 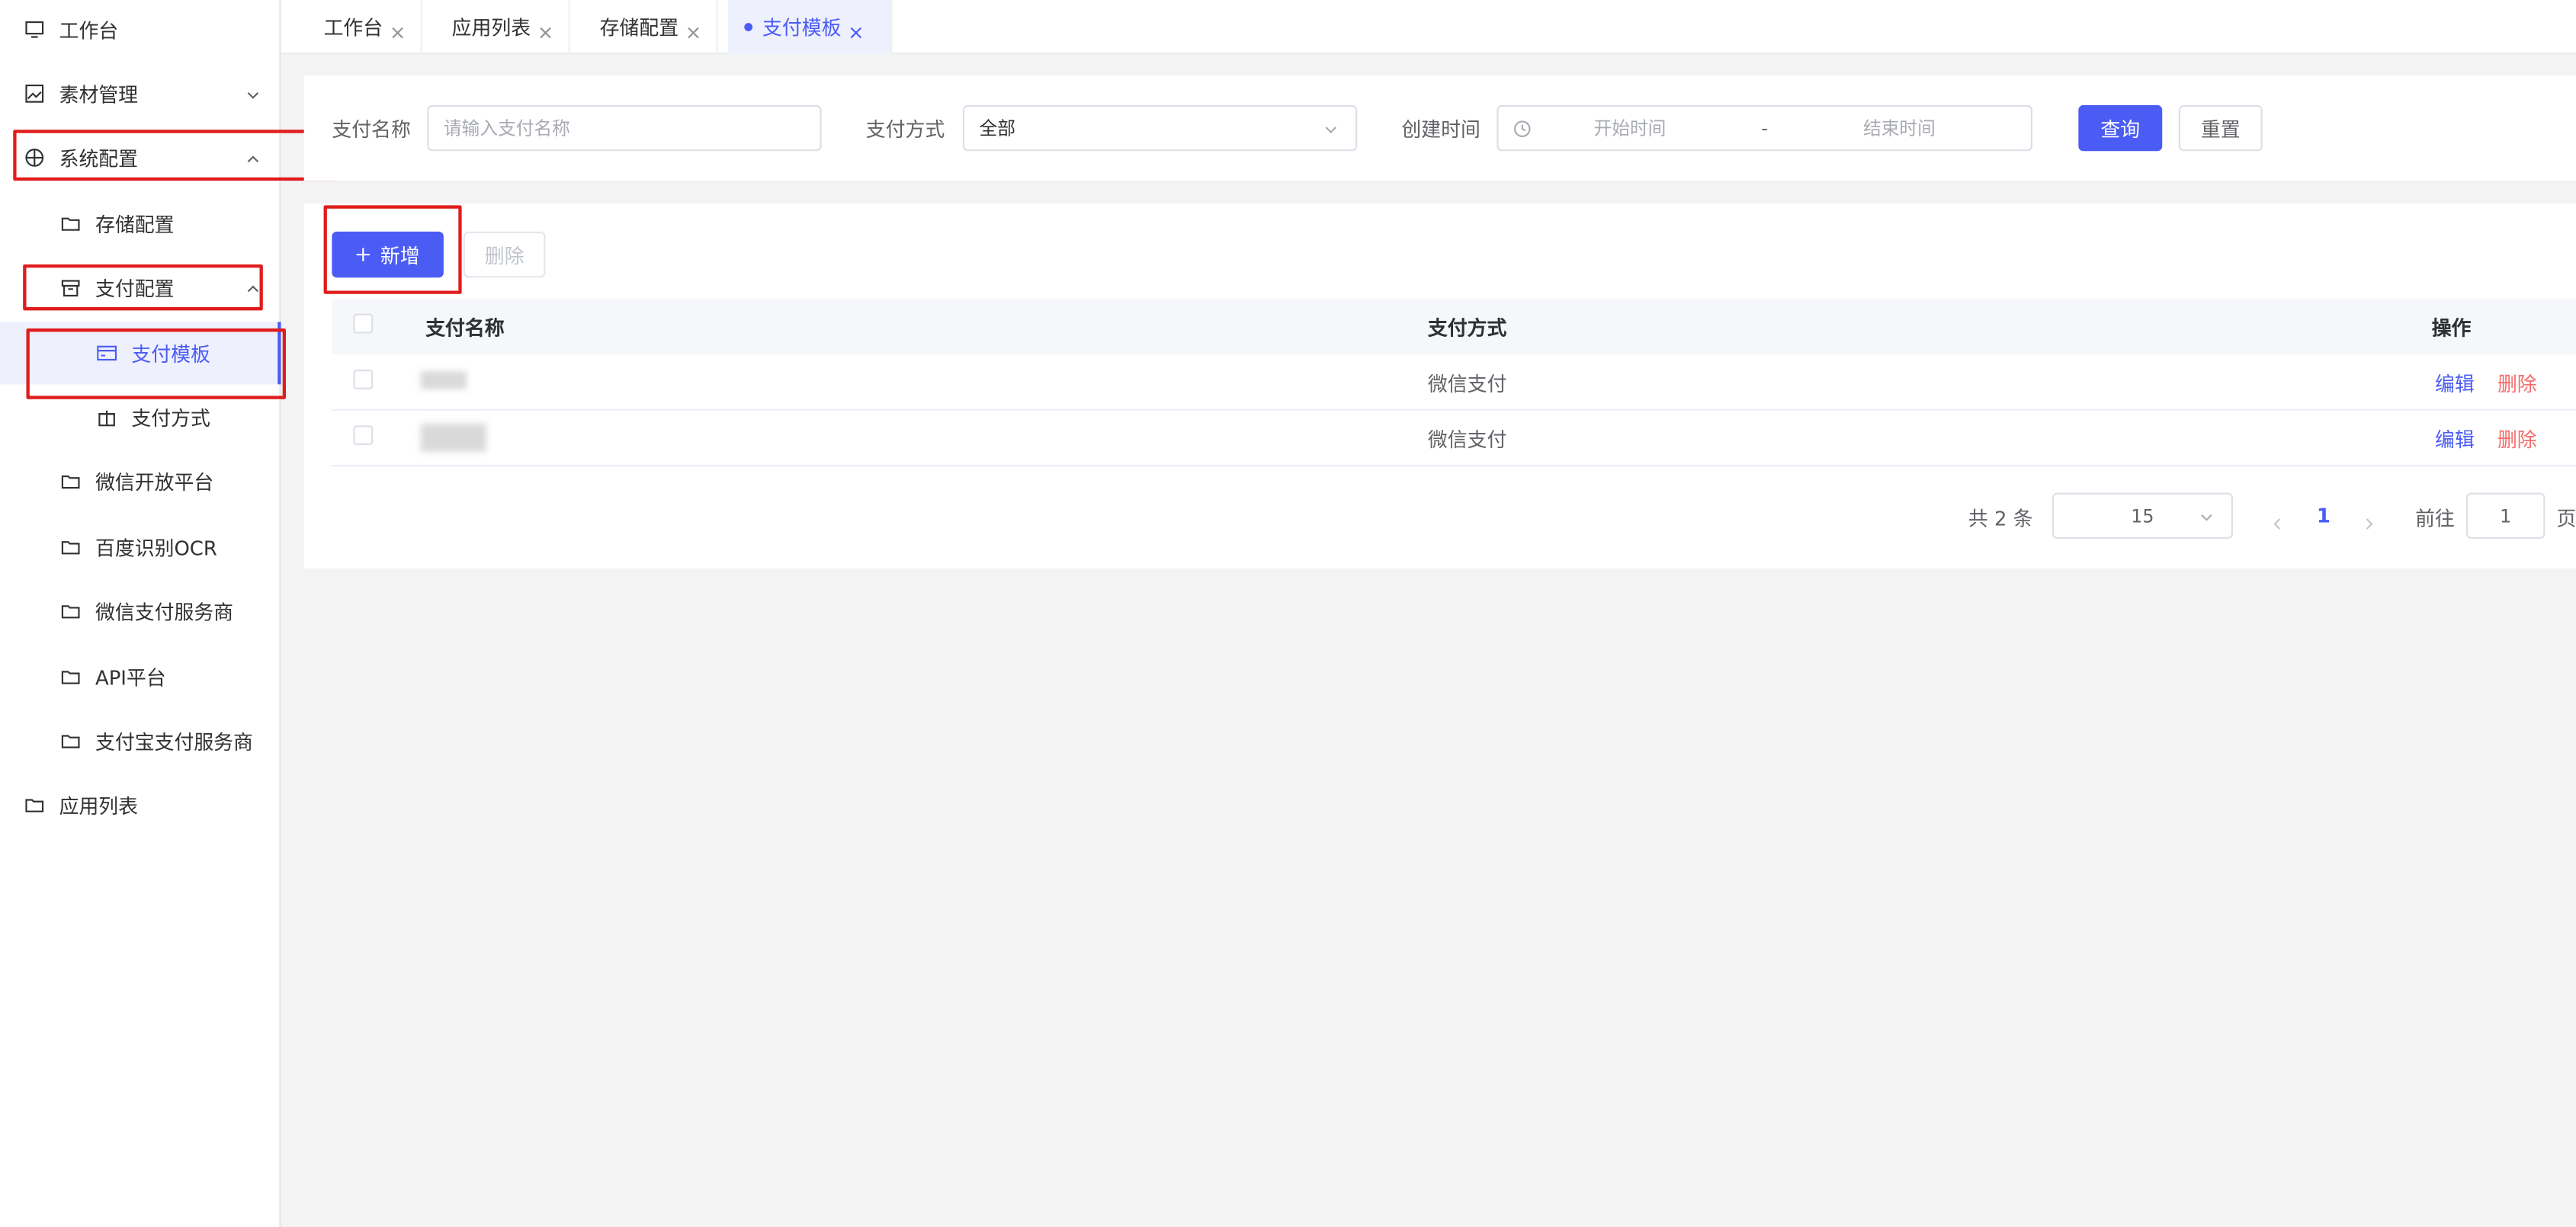 What do you see at coordinates (1467, 328) in the screenshot?
I see `column-header-method: 支付方式` at bounding box center [1467, 328].